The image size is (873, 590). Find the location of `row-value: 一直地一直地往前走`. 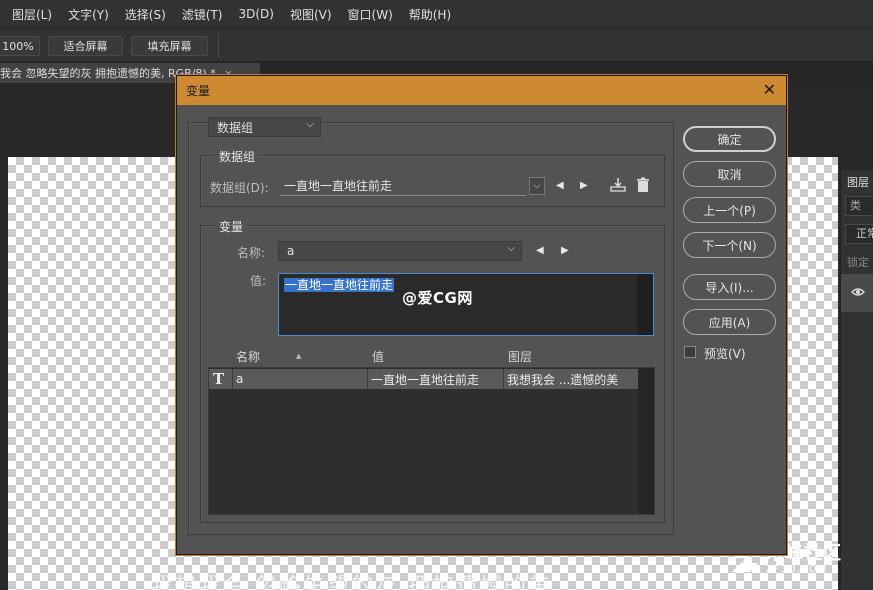

row-value: 一直地一直地往前走 is located at coordinates (436, 379).